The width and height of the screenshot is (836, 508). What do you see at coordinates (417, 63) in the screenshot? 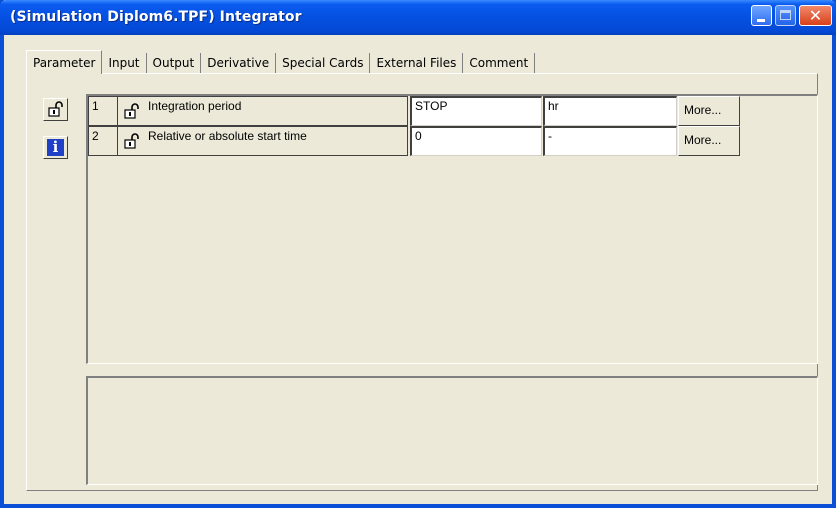
I see `tab-external-files: External Files` at bounding box center [417, 63].